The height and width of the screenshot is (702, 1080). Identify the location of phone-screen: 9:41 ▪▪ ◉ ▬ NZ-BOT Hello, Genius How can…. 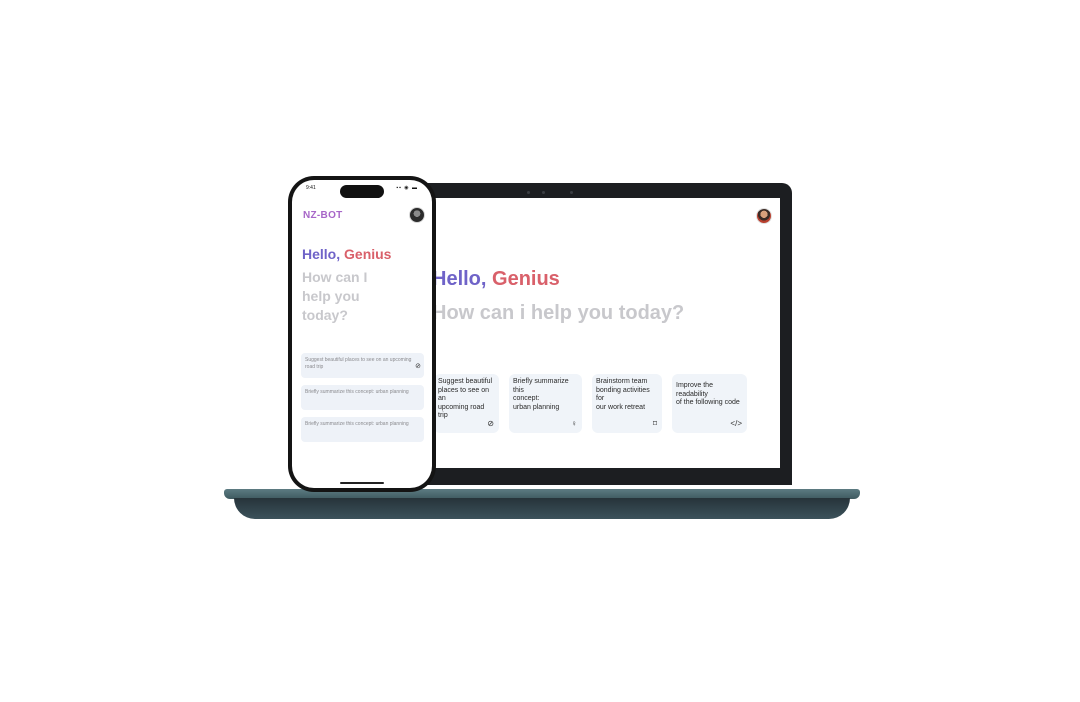
(362, 334).